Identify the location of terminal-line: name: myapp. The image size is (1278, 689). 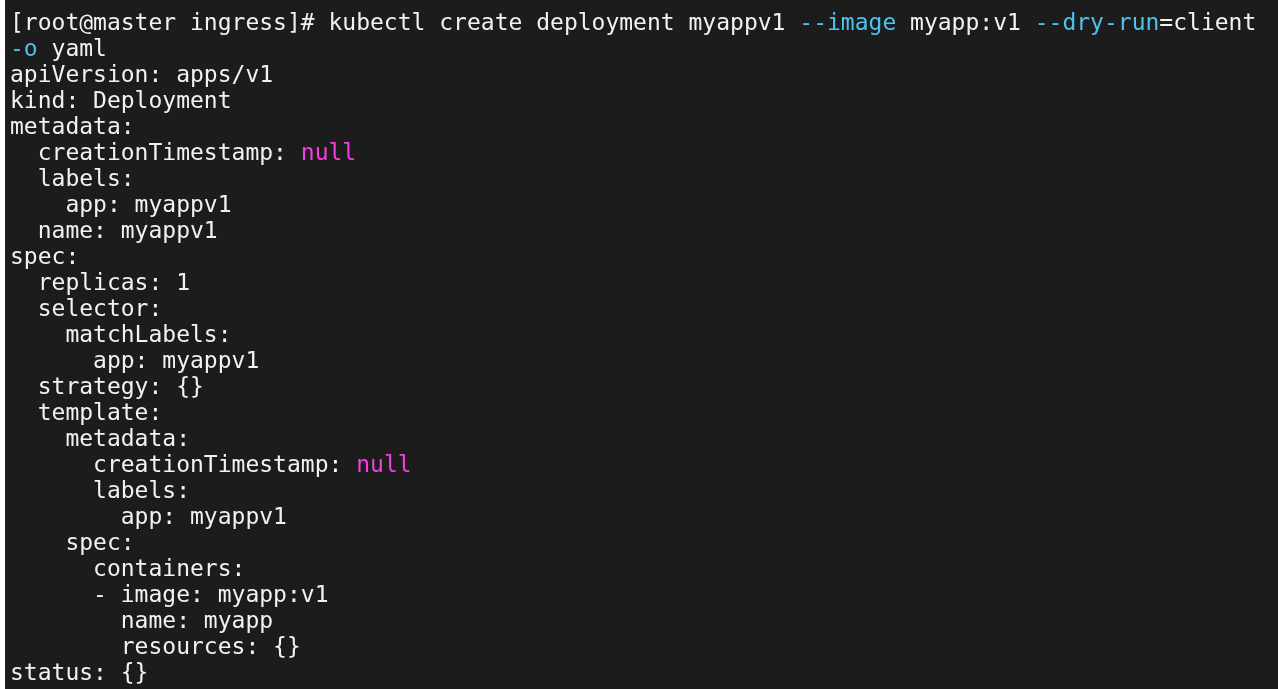
(196, 620).